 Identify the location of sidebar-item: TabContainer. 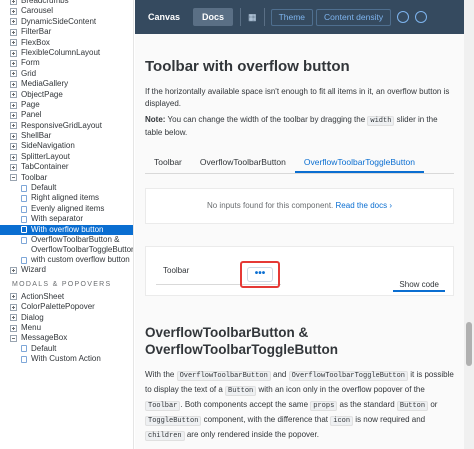
(66, 167).